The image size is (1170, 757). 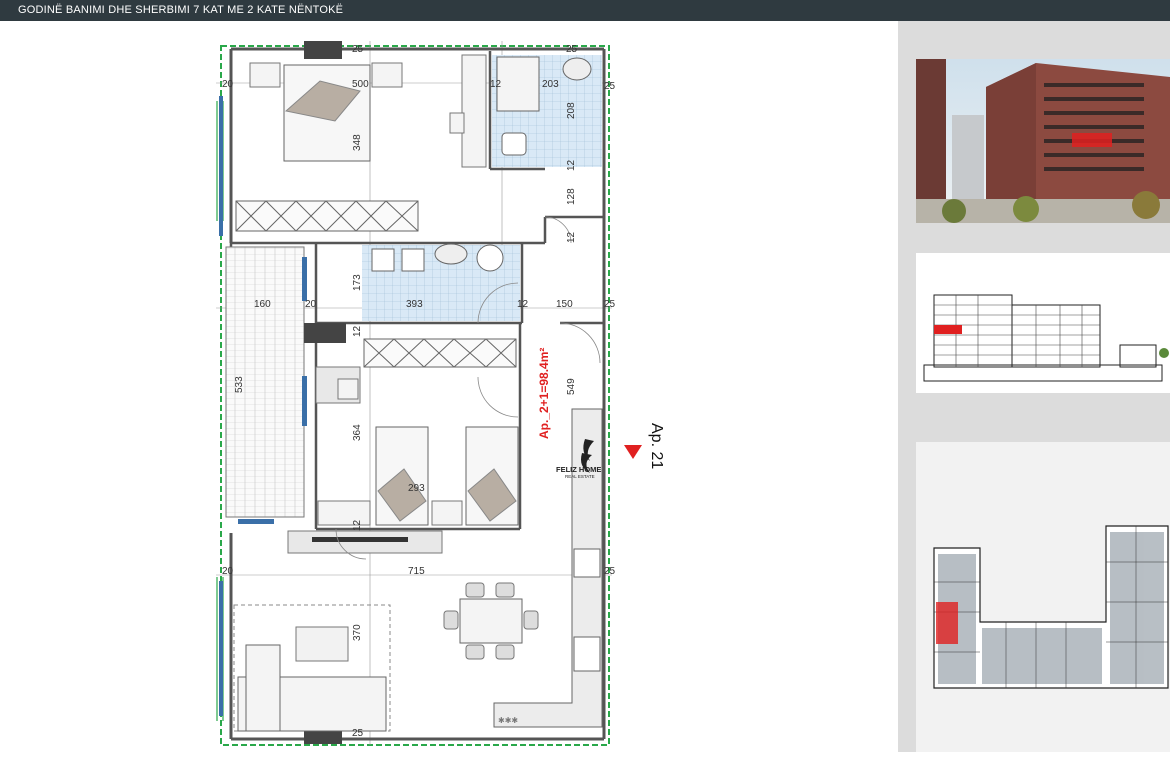 I want to click on window-bedroom, so click(x=221, y=166).